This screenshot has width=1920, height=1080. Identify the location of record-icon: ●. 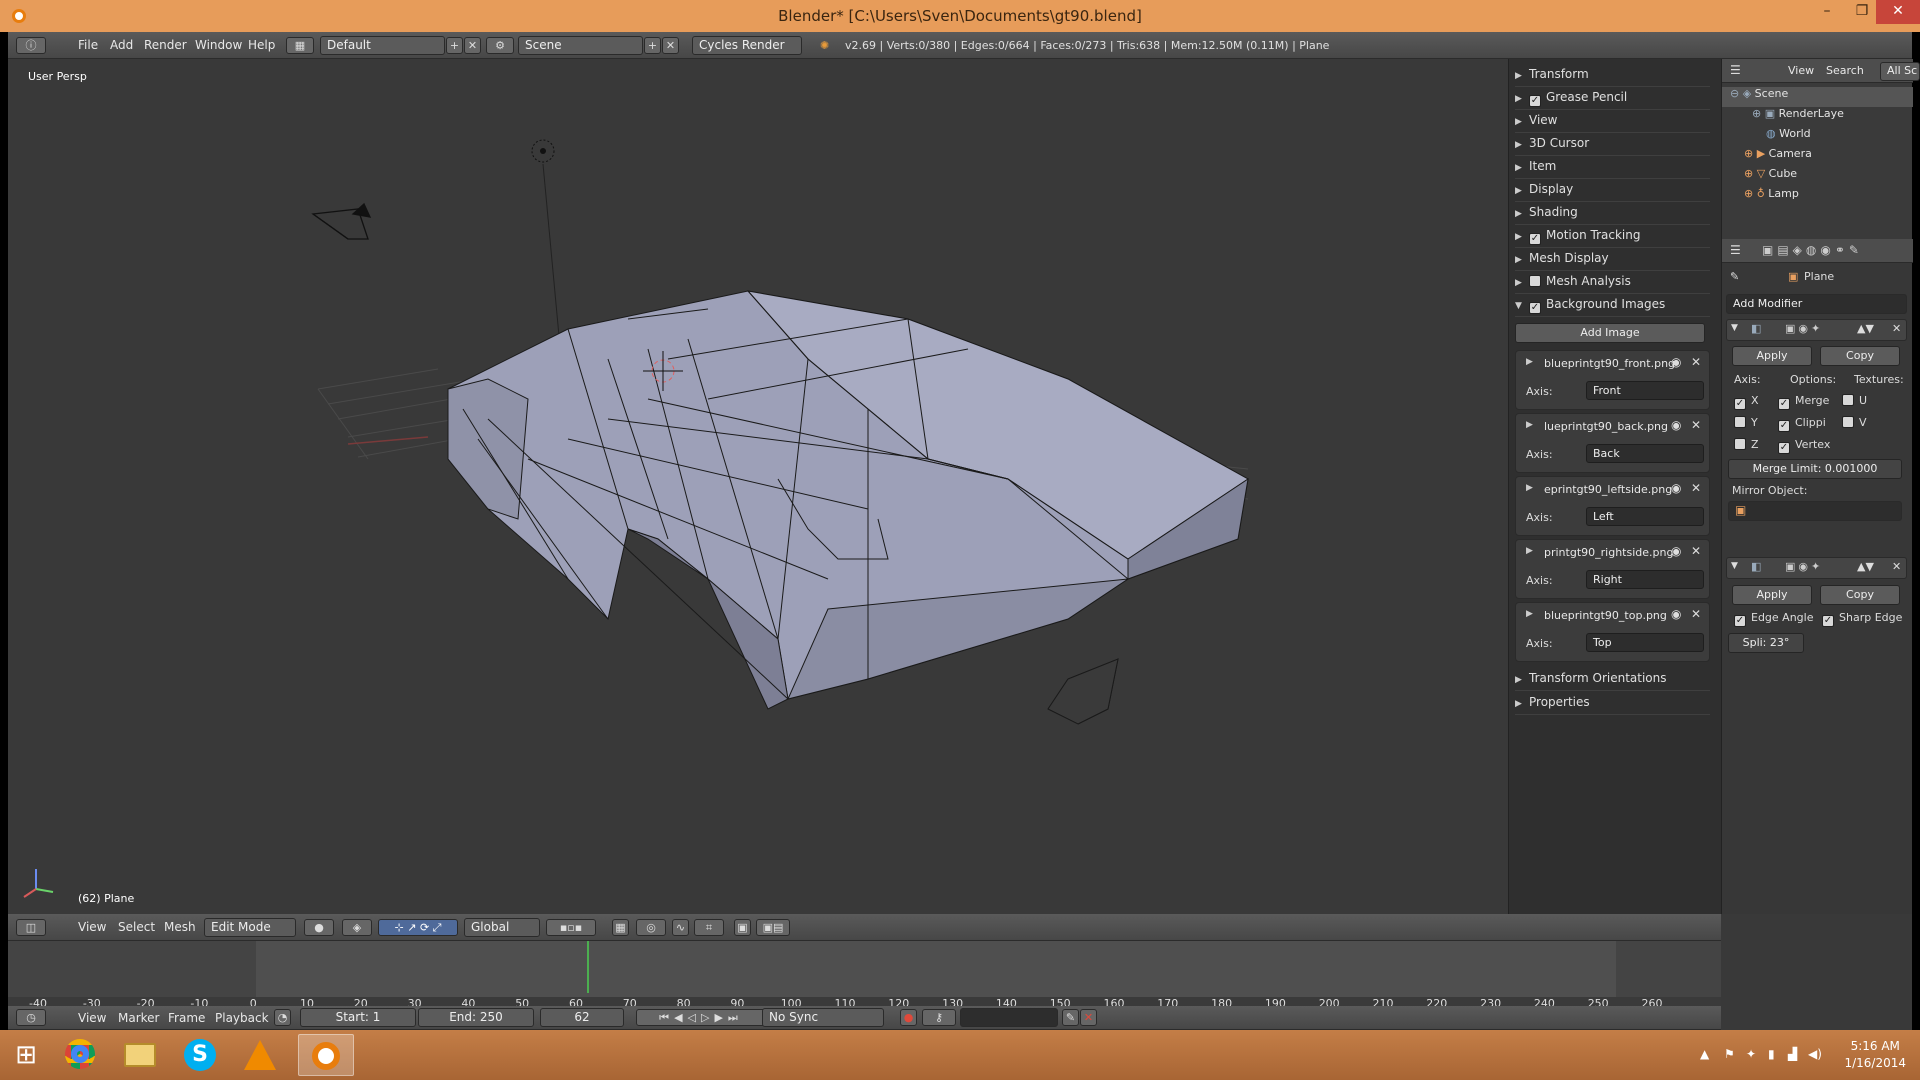
(908, 1017).